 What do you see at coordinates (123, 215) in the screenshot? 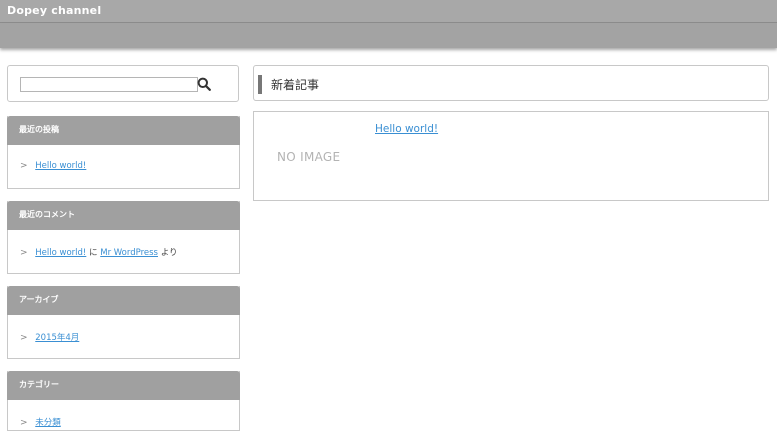
I see `widget-title: 最近のコメント` at bounding box center [123, 215].